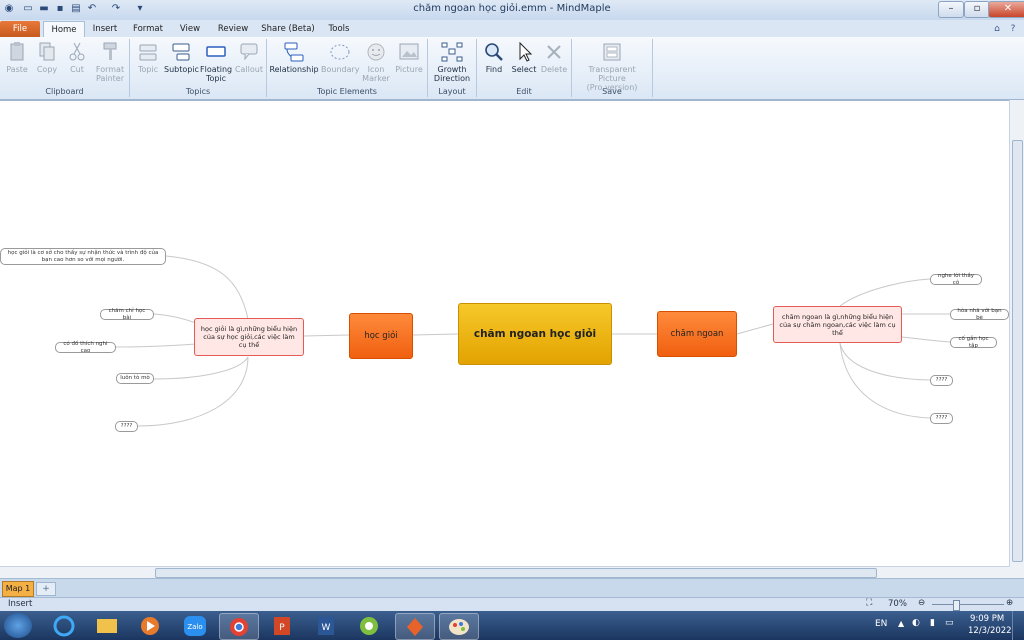 This screenshot has width=1024, height=643. I want to click on clock-date: 12/3/2022, so click(990, 631).